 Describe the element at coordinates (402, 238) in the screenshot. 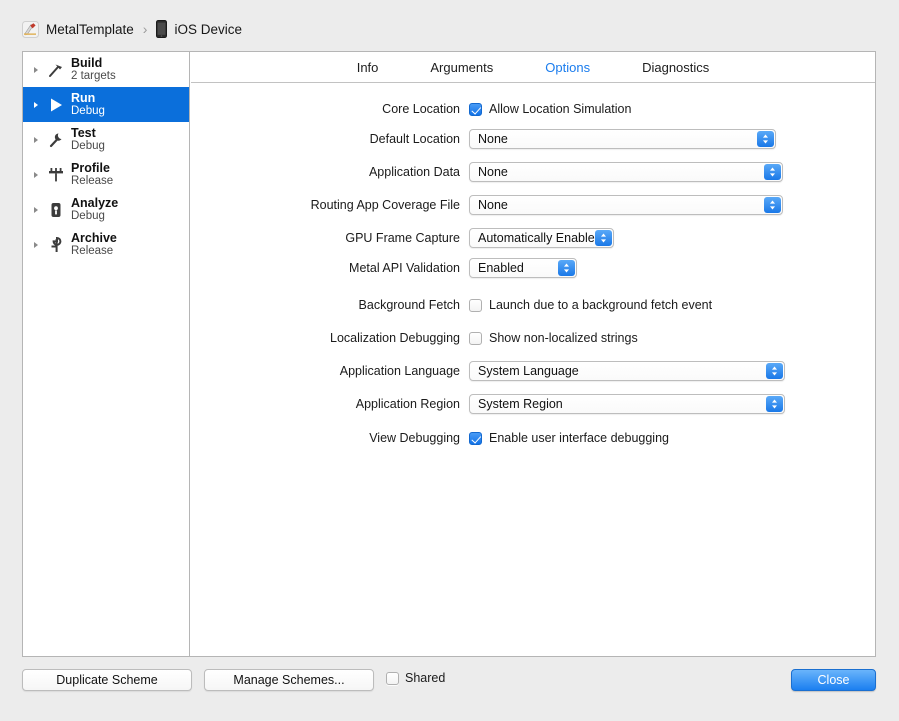

I see `gpu-frame-capture-label: GPU Frame Capture` at that location.